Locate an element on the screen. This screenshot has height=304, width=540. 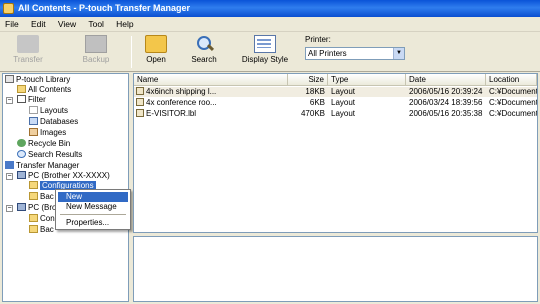
folder-icon is located at coordinates (21, 89).